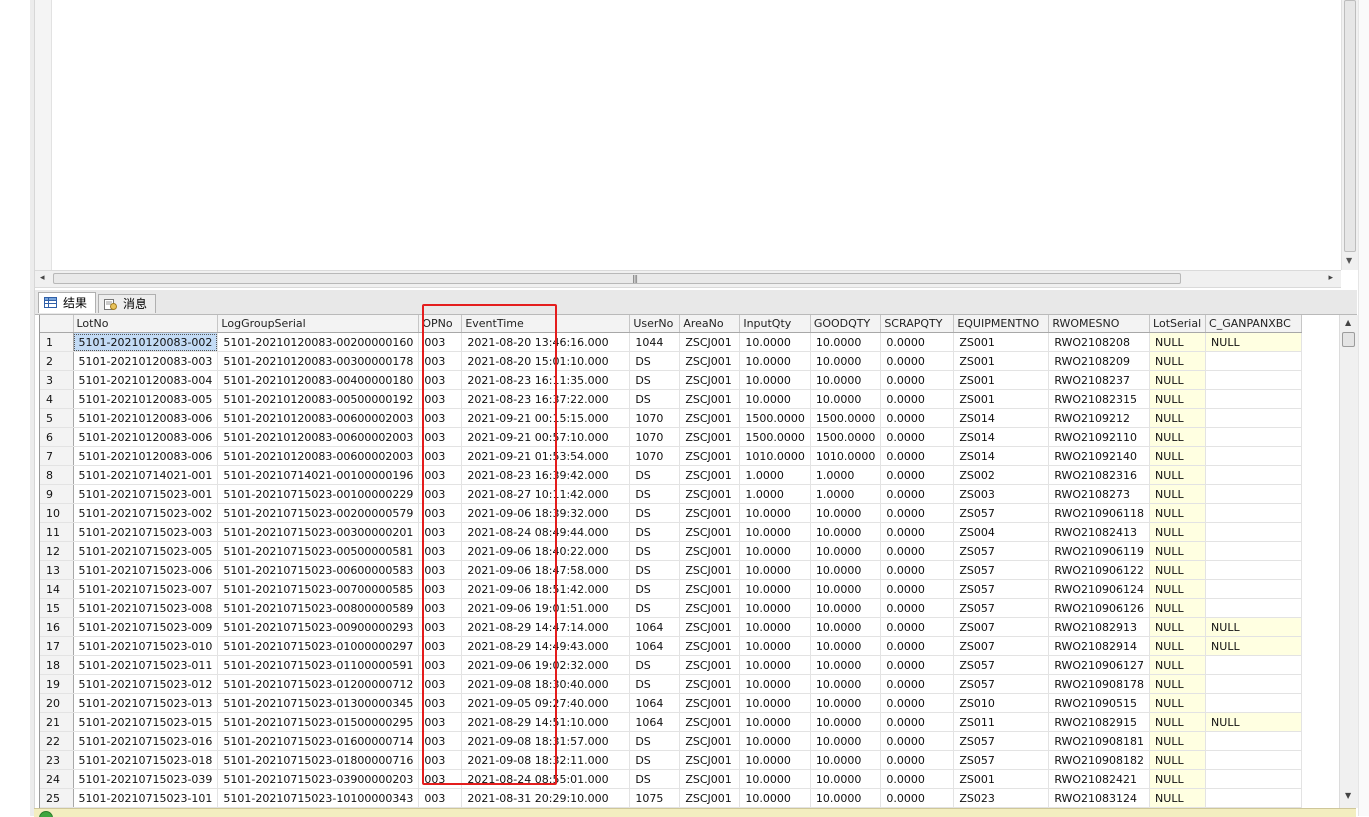 This screenshot has height=817, width=1369. What do you see at coordinates (146, 418) in the screenshot?
I see `table-cell: 5101-20210120083-006` at bounding box center [146, 418].